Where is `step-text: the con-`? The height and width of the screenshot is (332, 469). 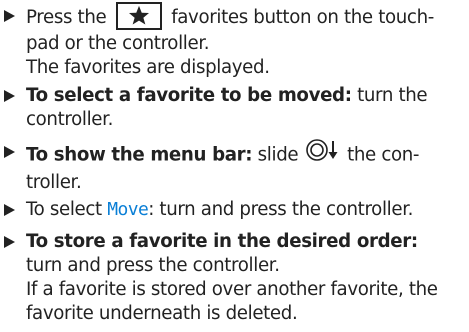
step-text: the con- is located at coordinates (380, 155).